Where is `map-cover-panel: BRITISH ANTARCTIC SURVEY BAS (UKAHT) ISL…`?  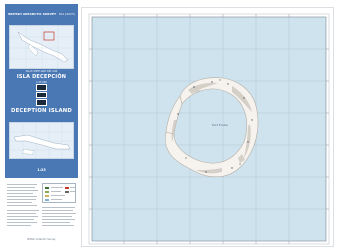
map-cover-panel: BRITISH ANTARCTIC SURVEY BAS (UKAHT) ISL… is located at coordinates (41, 91).